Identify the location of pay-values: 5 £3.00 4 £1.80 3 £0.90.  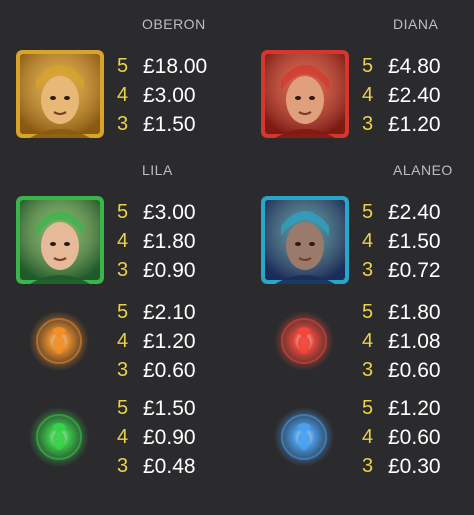
(156, 241).